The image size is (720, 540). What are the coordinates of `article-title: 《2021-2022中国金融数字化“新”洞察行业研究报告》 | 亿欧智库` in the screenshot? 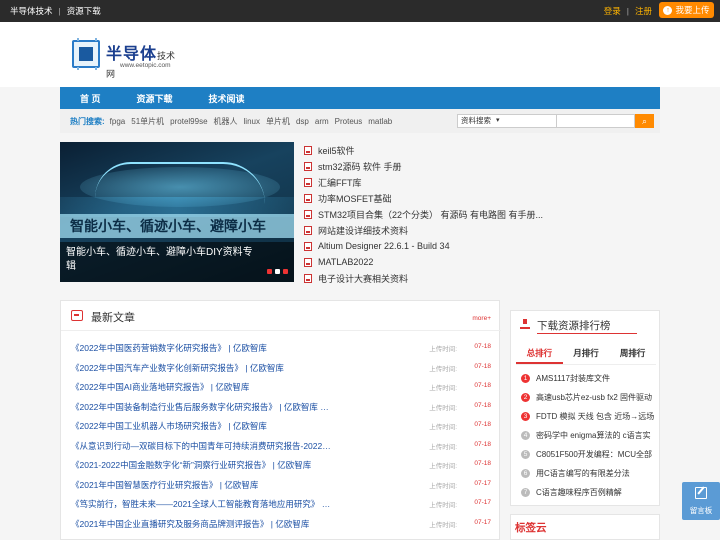 It's located at (201, 465).